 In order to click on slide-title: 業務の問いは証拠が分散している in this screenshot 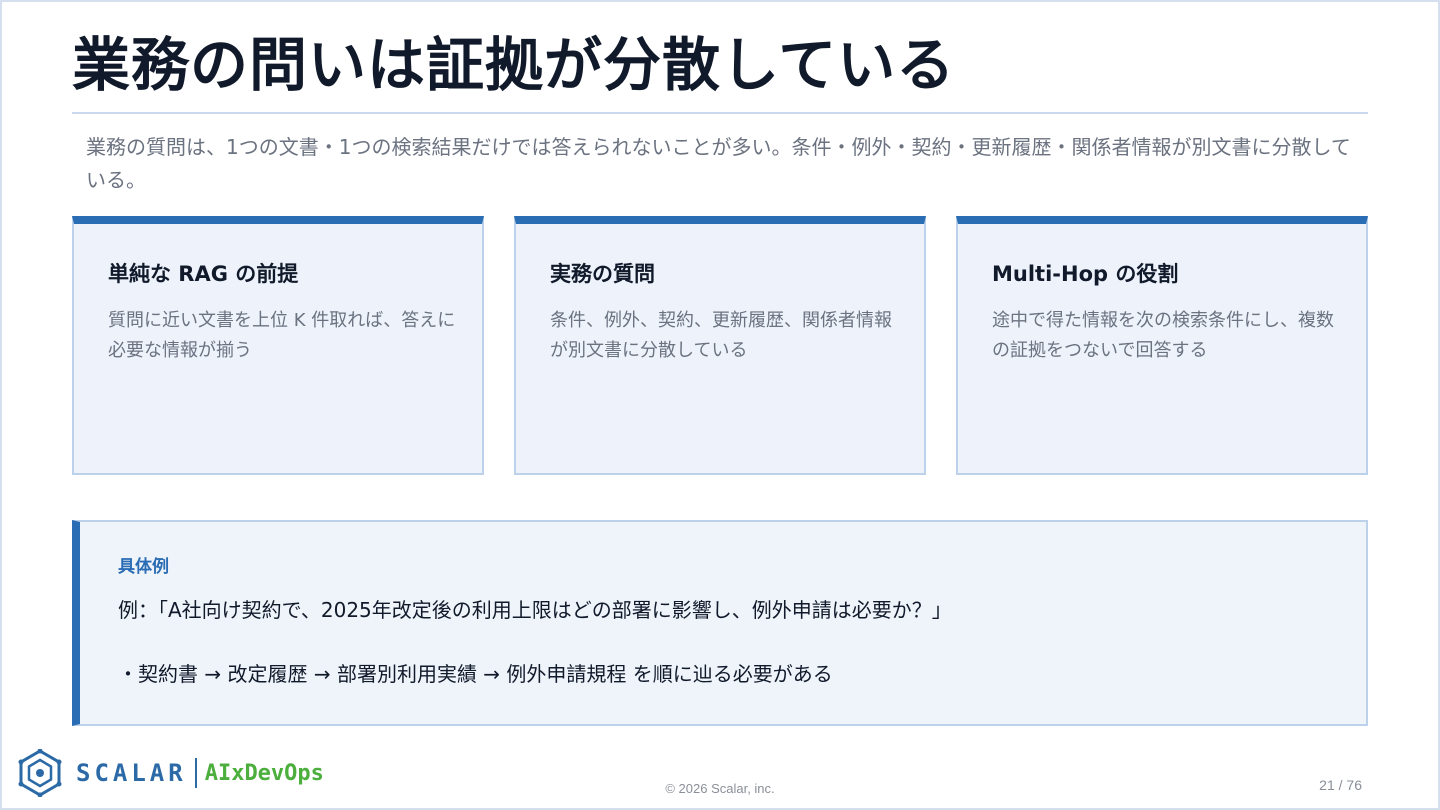, I will do `click(514, 65)`.